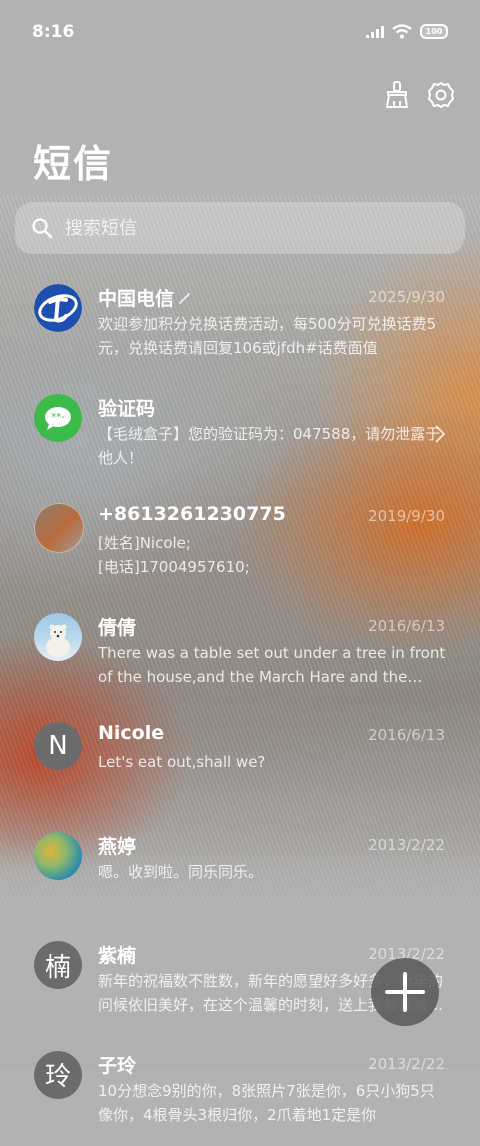  I want to click on avatar-initial: 楠, so click(58, 965).